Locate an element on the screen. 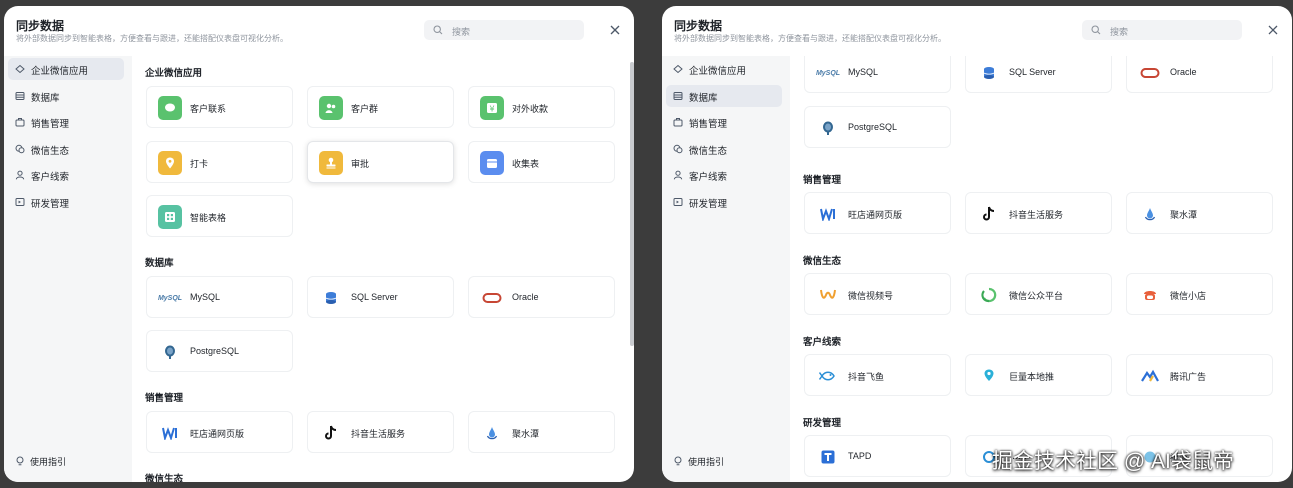  card-external-payment: ¥ 对外收款 is located at coordinates (541, 107).